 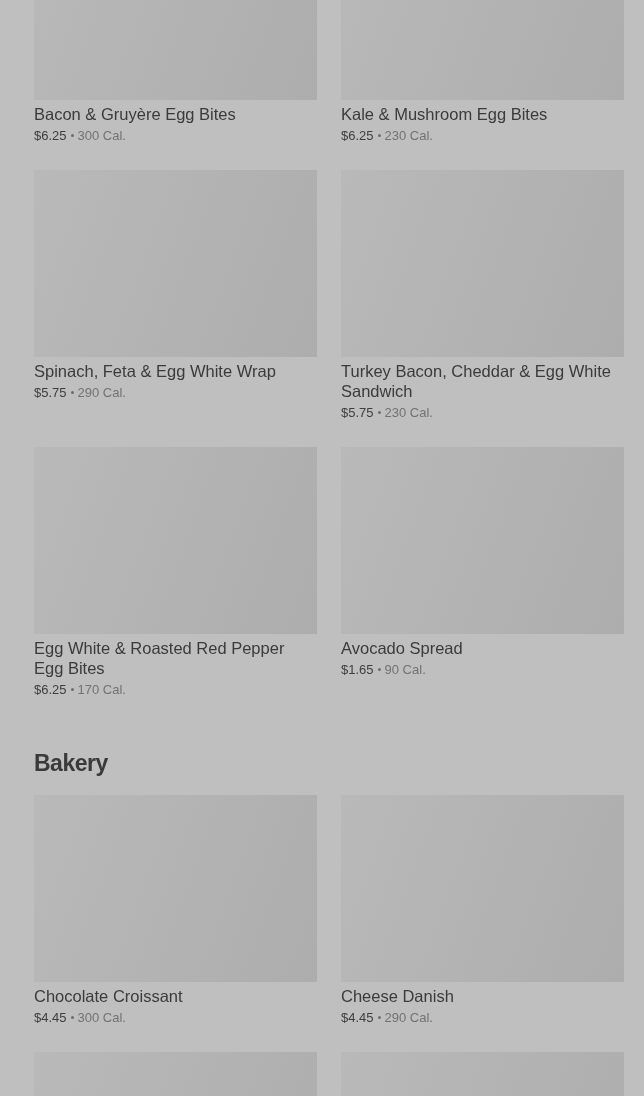 What do you see at coordinates (175, 371) in the screenshot?
I see `item-name: Spinach, Feta & Egg White Wrap` at bounding box center [175, 371].